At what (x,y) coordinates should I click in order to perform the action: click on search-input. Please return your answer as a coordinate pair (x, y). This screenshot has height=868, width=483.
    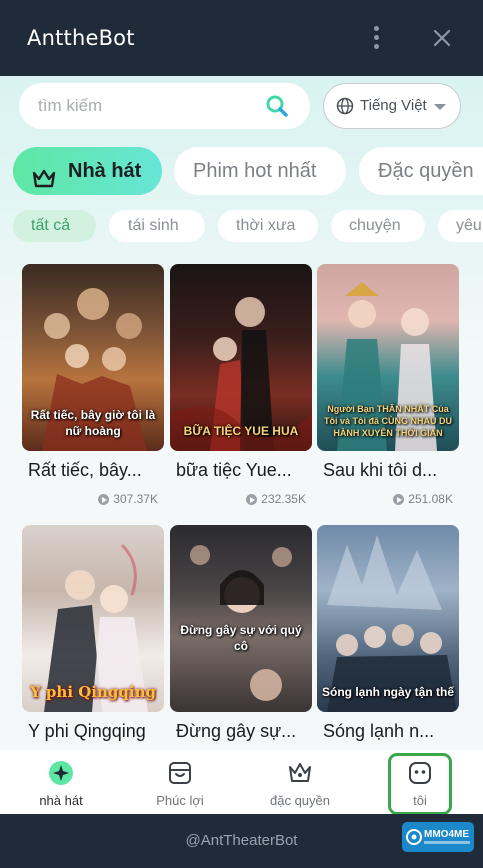
    Looking at the image, I should click on (153, 106).